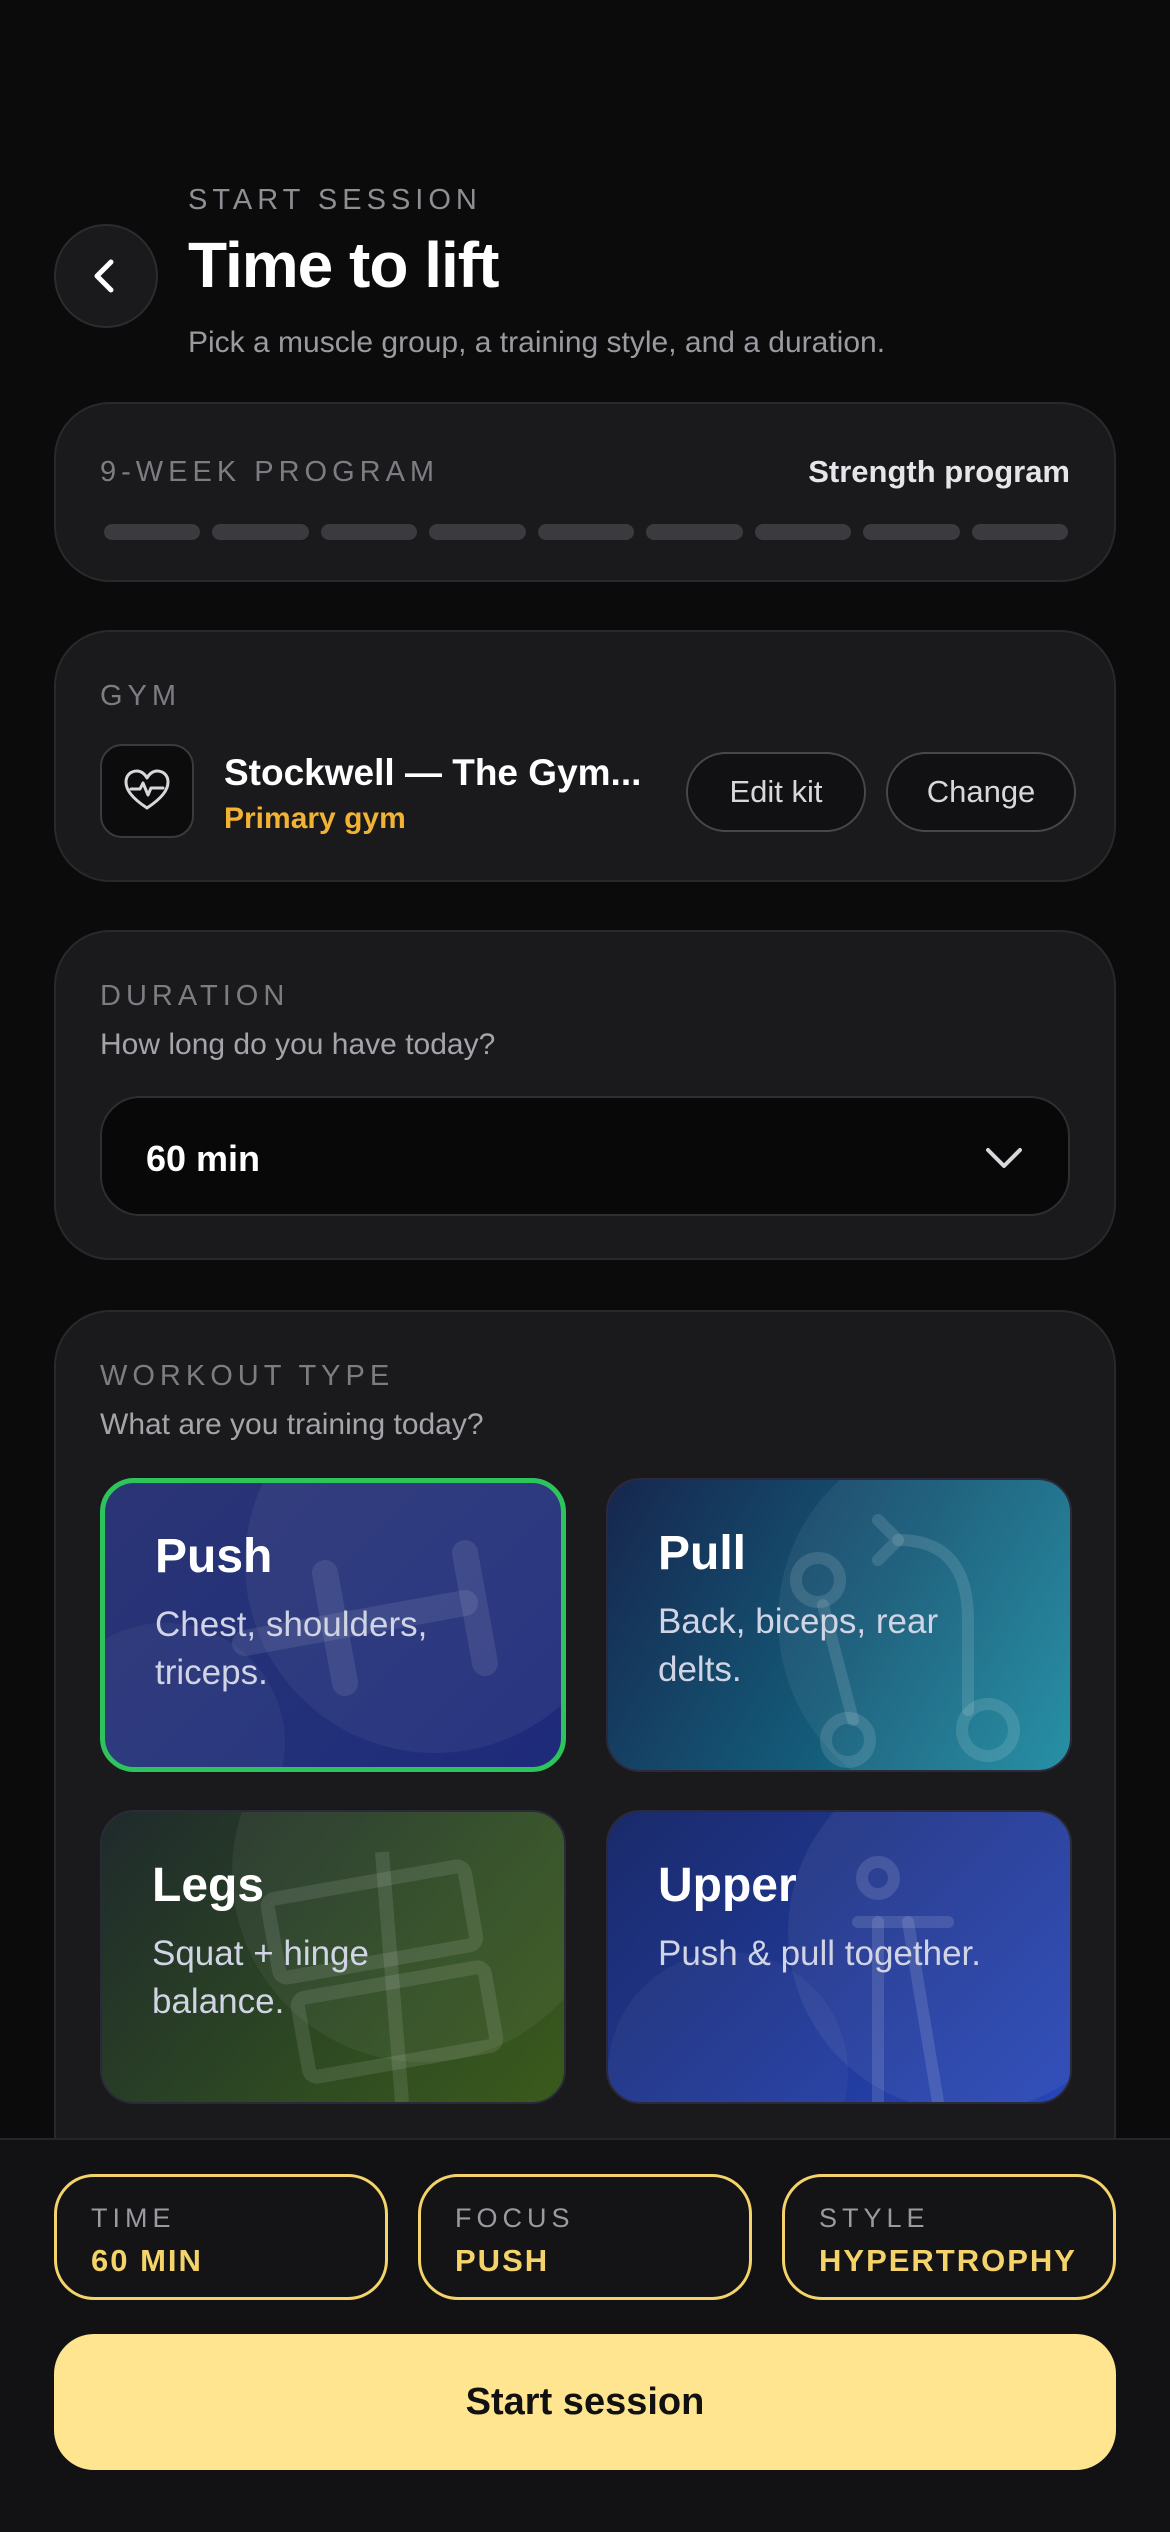 The image size is (1170, 2532). I want to click on chip-label: FOCUS, so click(515, 2218).